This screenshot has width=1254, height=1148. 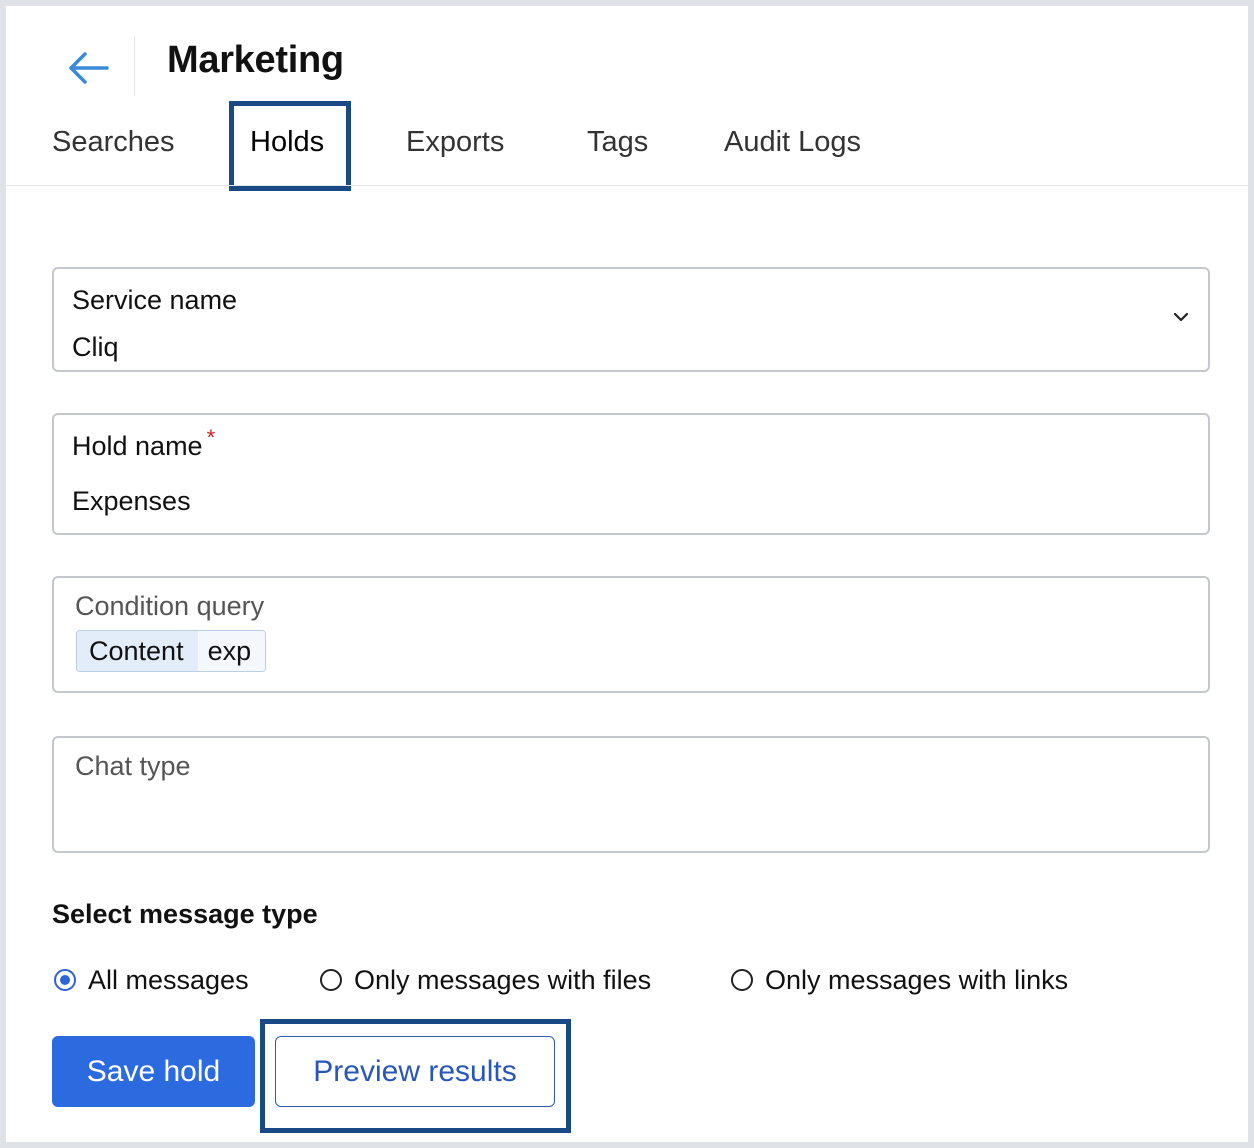 I want to click on service-name-select: Service name Cliq, so click(x=631, y=319).